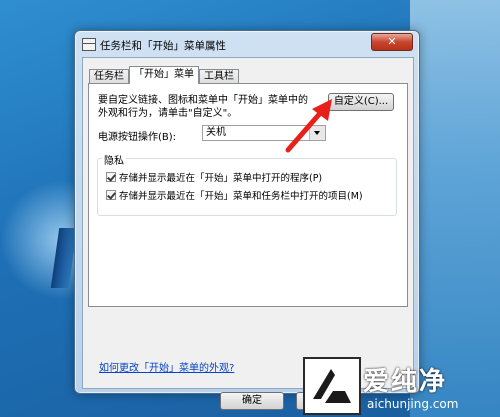 This screenshot has width=500, height=417. I want to click on privacy-option-programs: 存储并显示最近在「开始」菜单中打开的程序(P), so click(214, 177).